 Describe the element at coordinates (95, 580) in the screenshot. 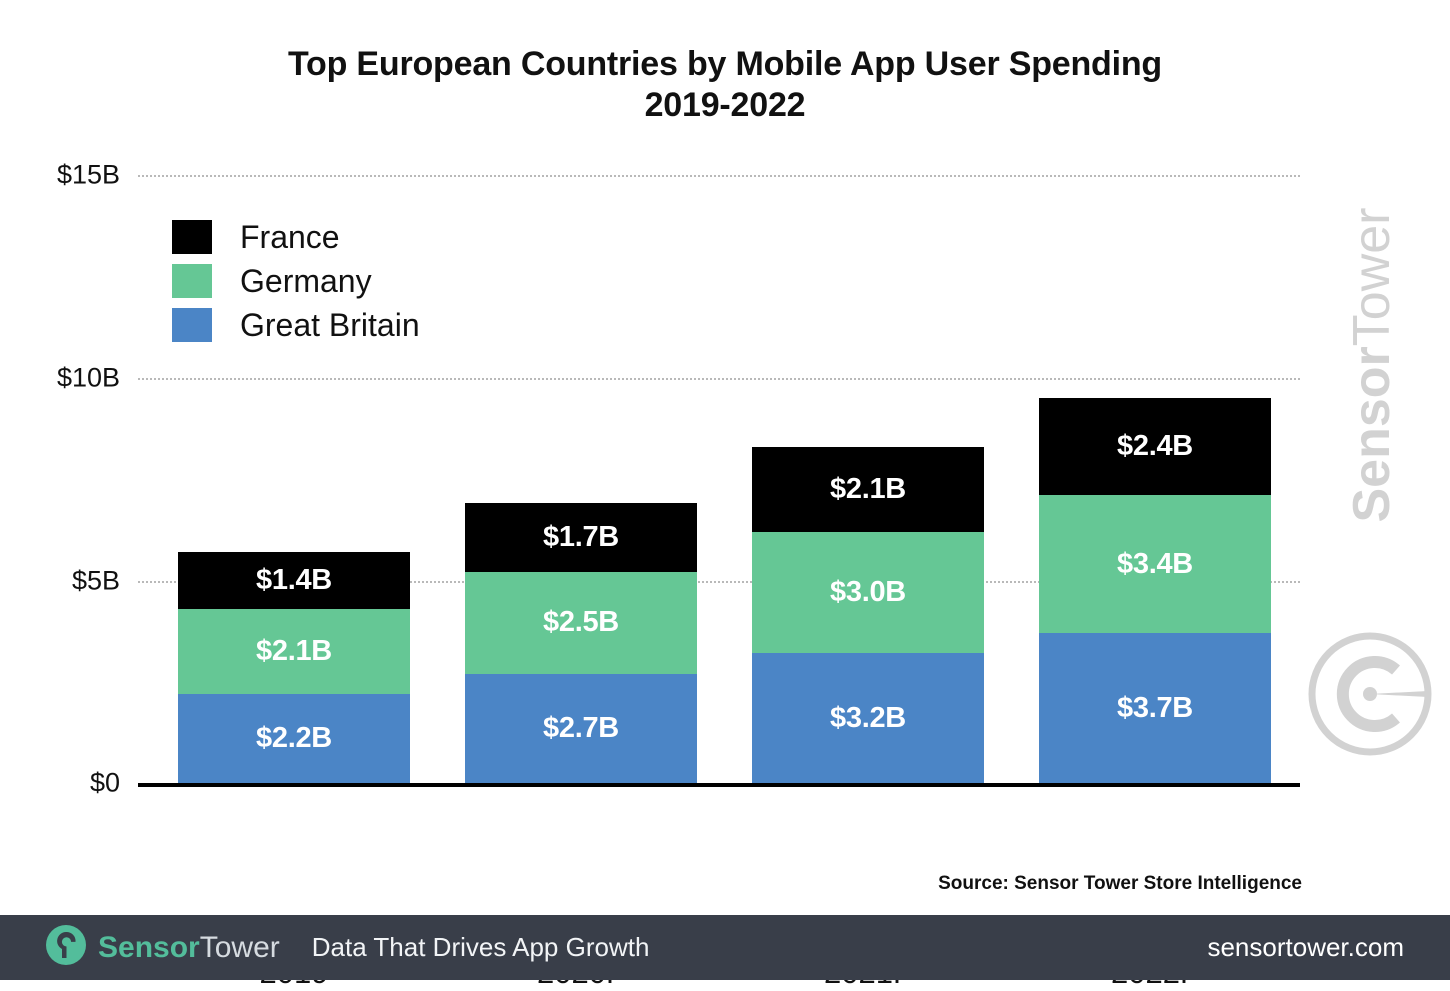

I see `y-axis-tick-5b: $5B` at that location.